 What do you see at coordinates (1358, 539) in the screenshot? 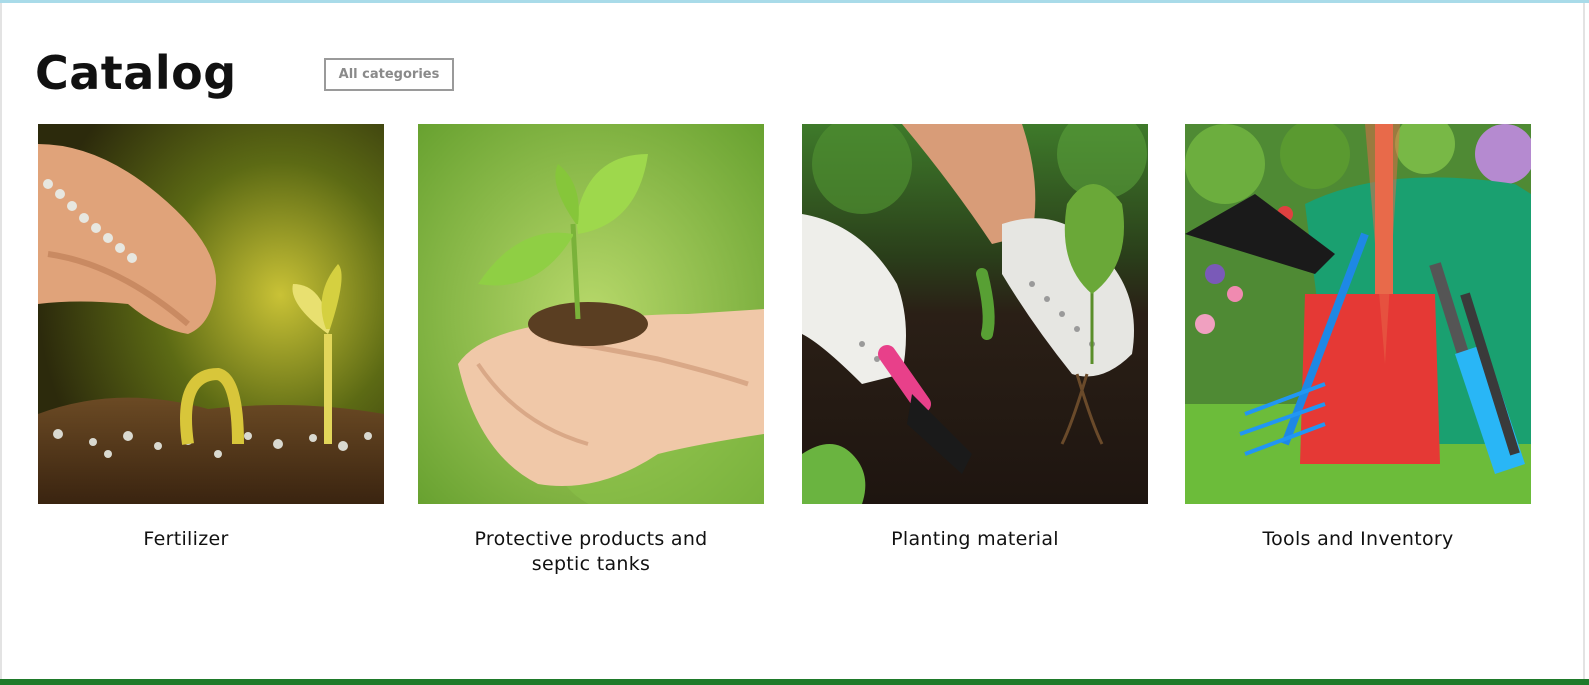
I see `category-label: Tools and Inventory` at bounding box center [1358, 539].